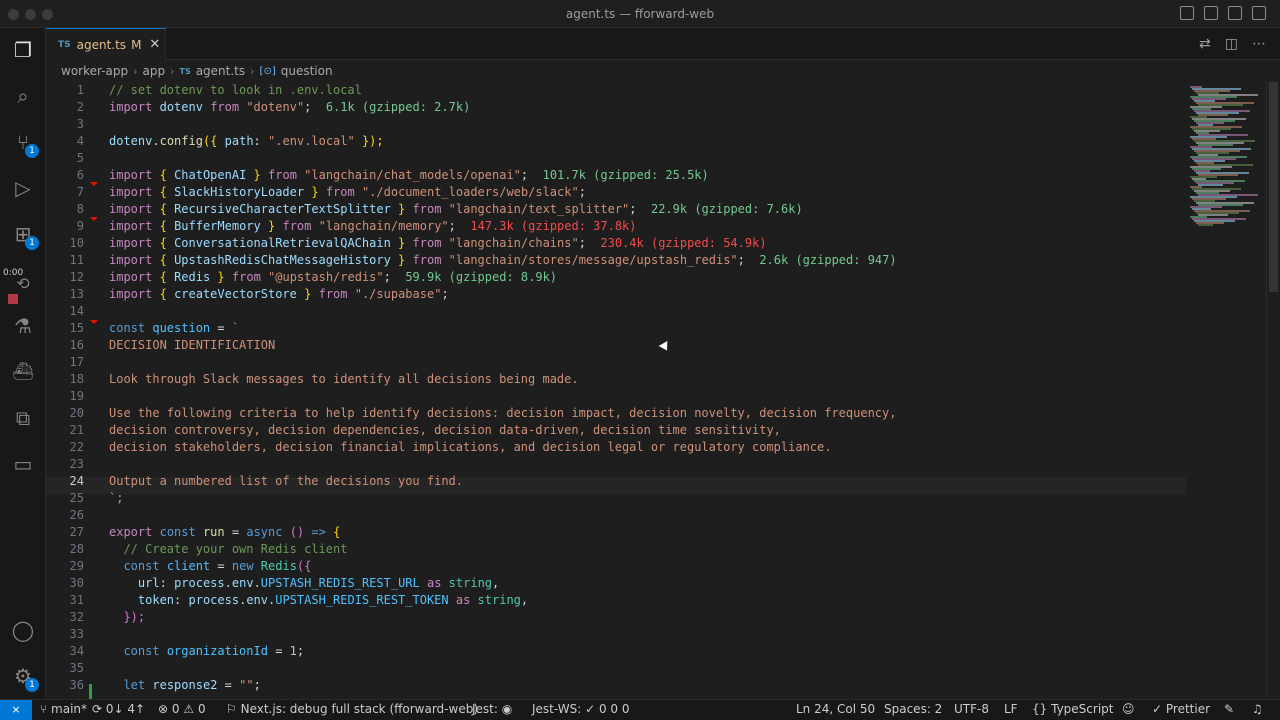 The width and height of the screenshot is (1280, 720). Describe the element at coordinates (1205, 44) in the screenshot. I see `compare-changes-icon: ⇄` at that location.